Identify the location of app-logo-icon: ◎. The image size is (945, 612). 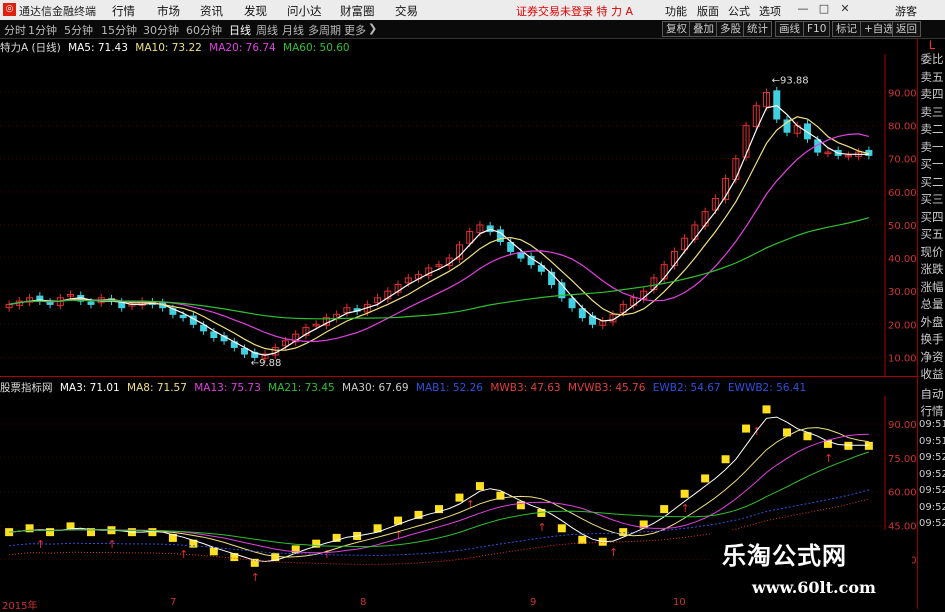
(9, 9).